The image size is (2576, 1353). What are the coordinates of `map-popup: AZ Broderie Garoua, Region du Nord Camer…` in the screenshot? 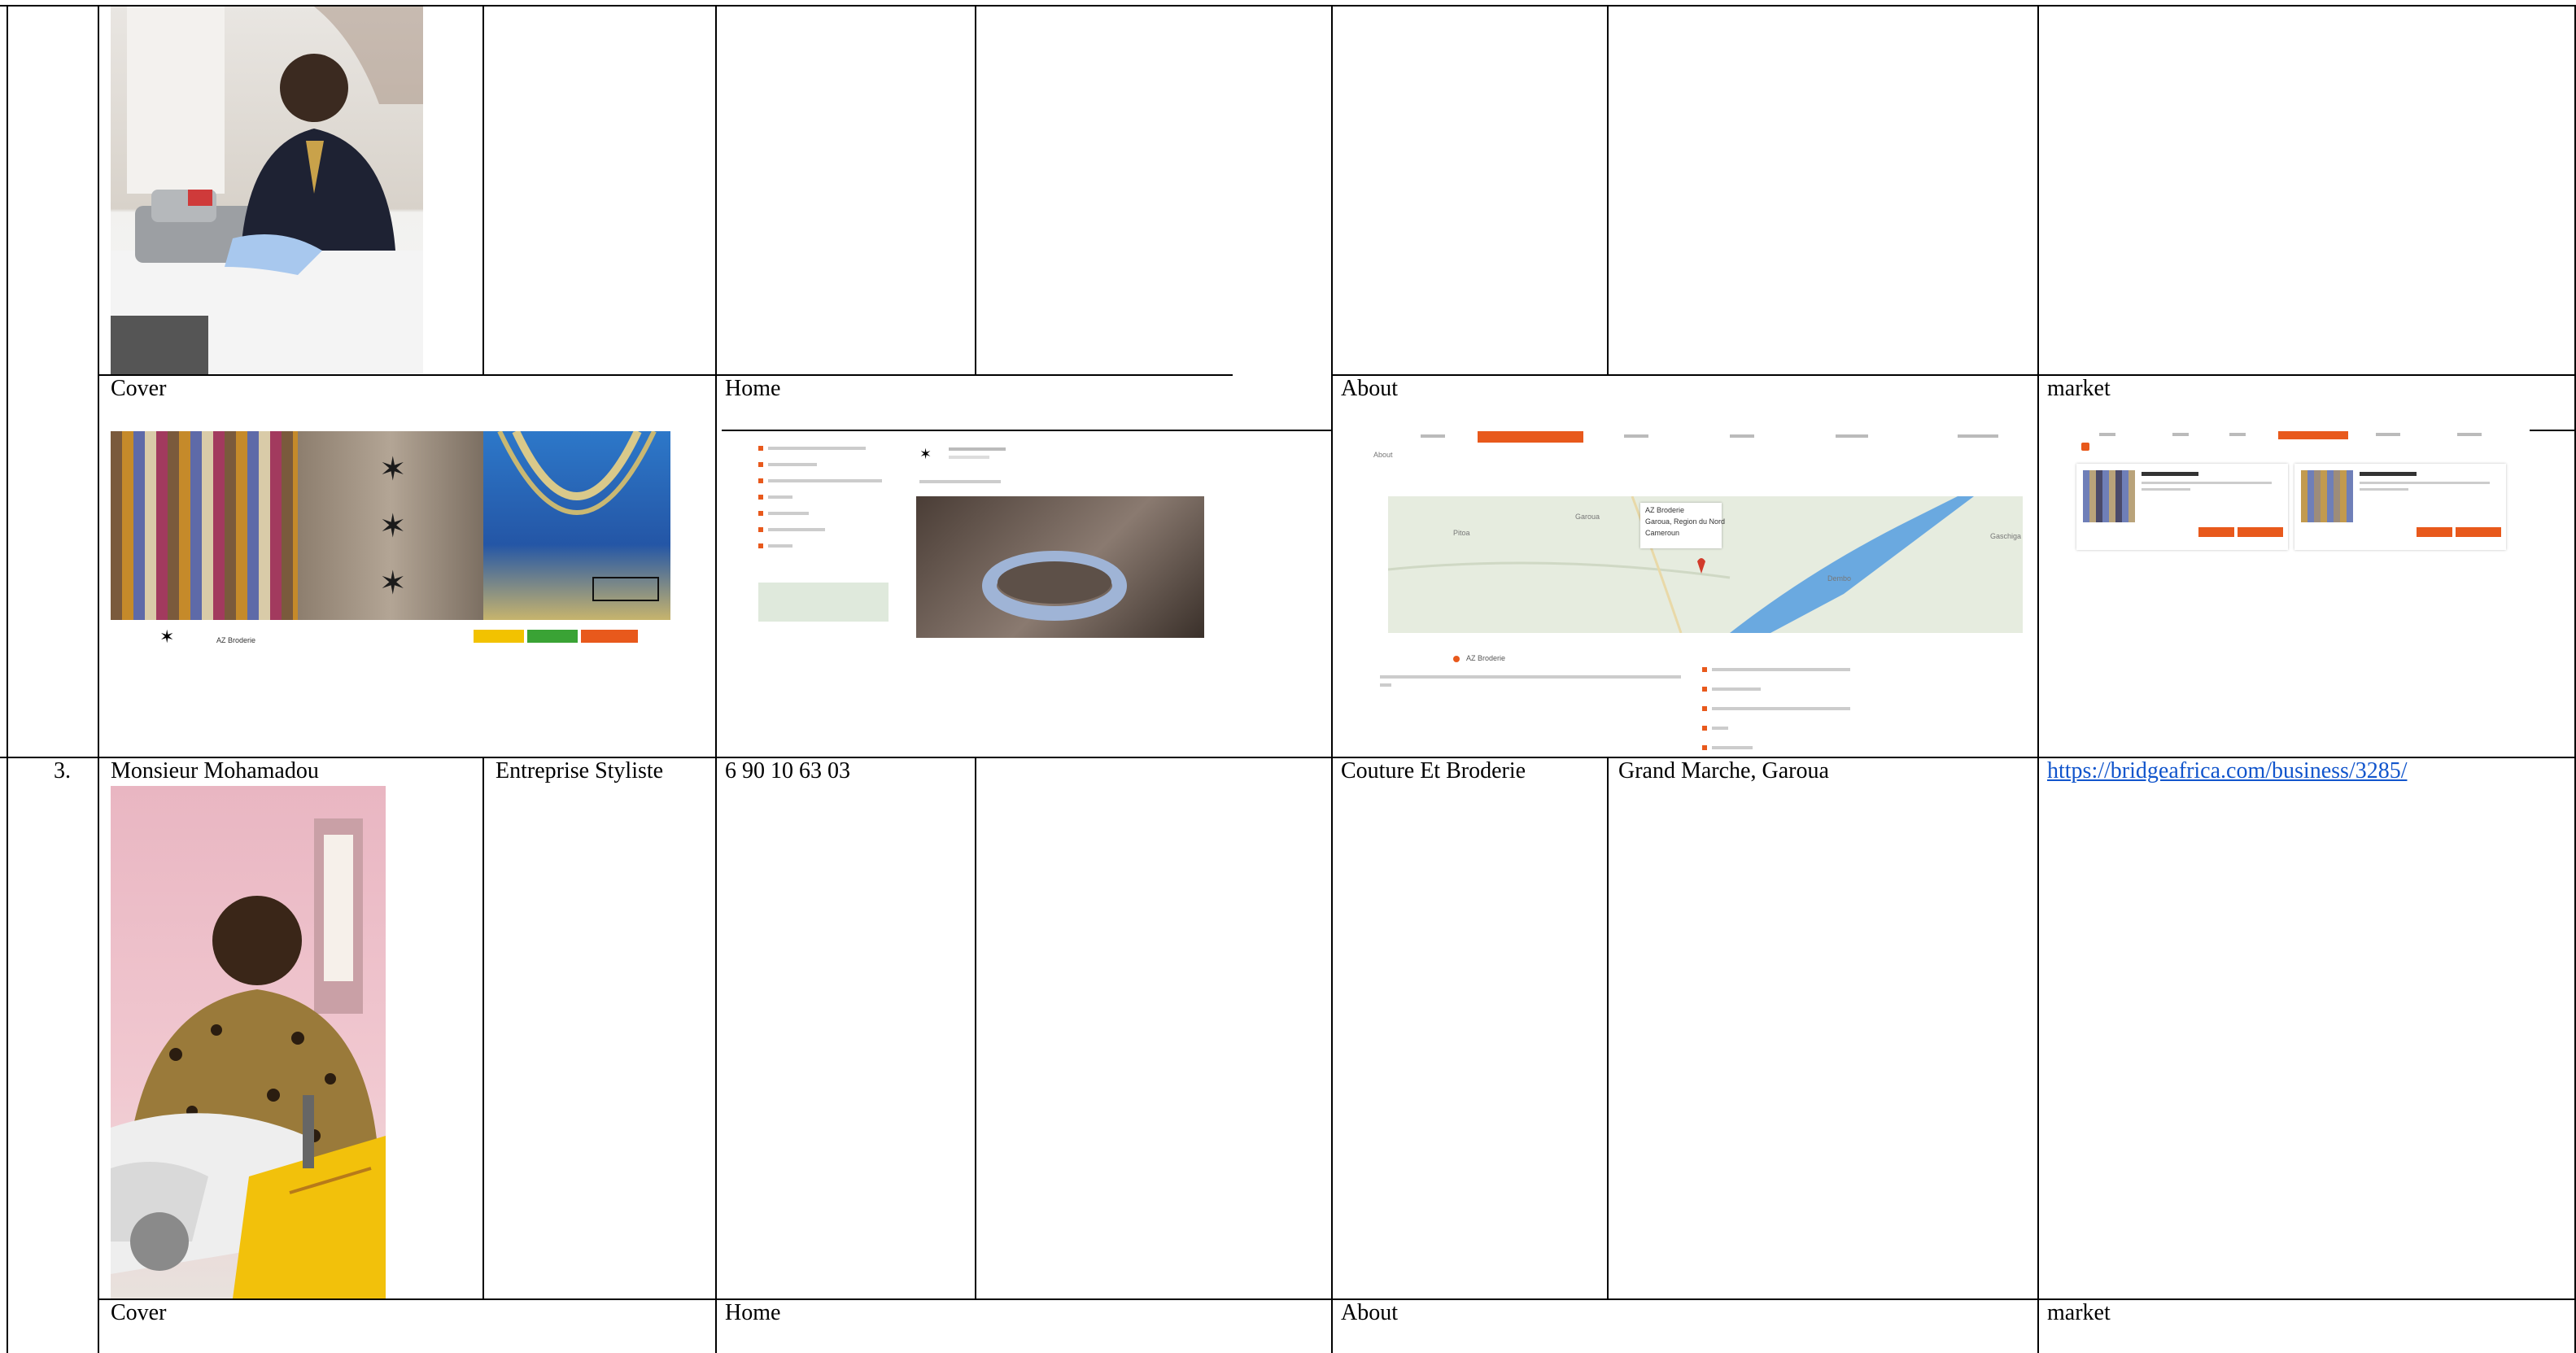 It's located at (1683, 525).